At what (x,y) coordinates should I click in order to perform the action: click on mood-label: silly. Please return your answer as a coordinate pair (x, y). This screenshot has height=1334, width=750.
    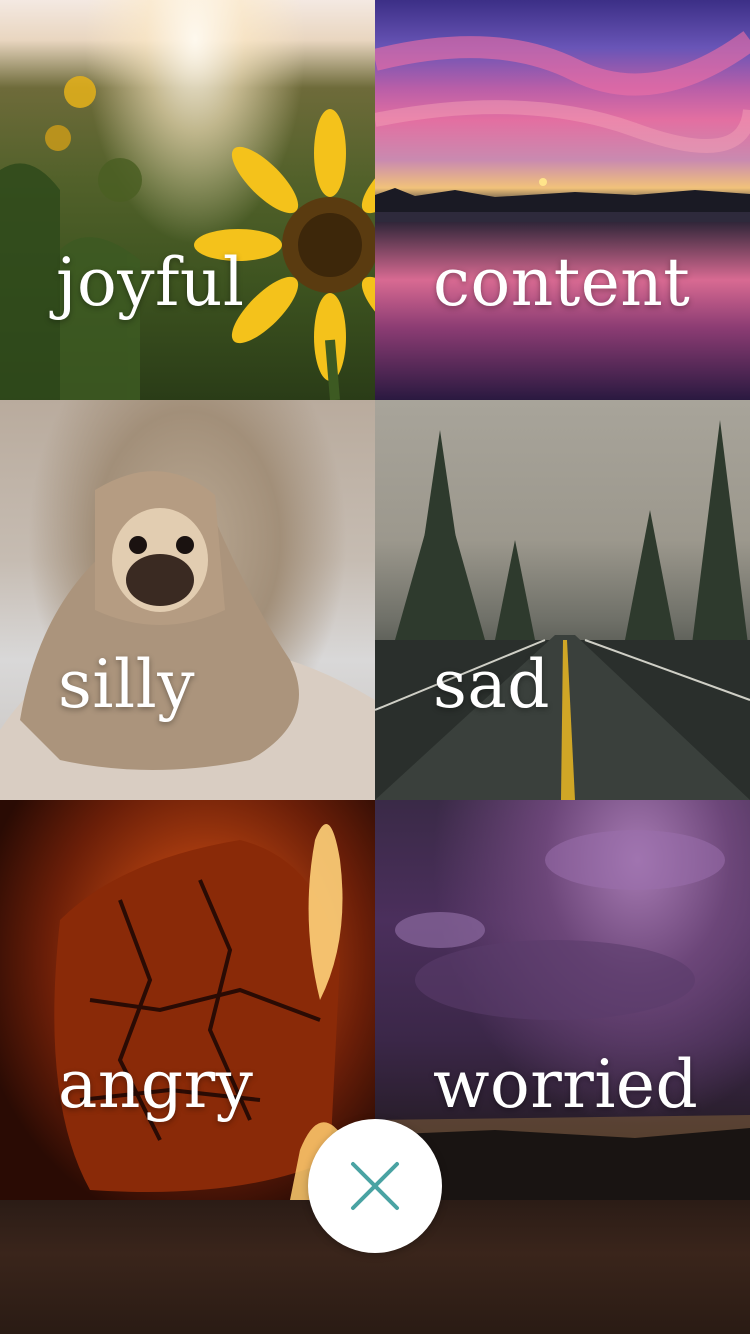
    Looking at the image, I should click on (126, 684).